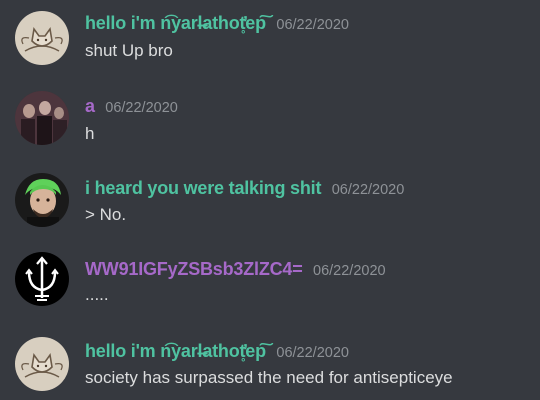 The image size is (540, 400). Describe the element at coordinates (194, 269) in the screenshot. I see `username: WW91IGFyZSBsb3ZlZC4=` at that location.